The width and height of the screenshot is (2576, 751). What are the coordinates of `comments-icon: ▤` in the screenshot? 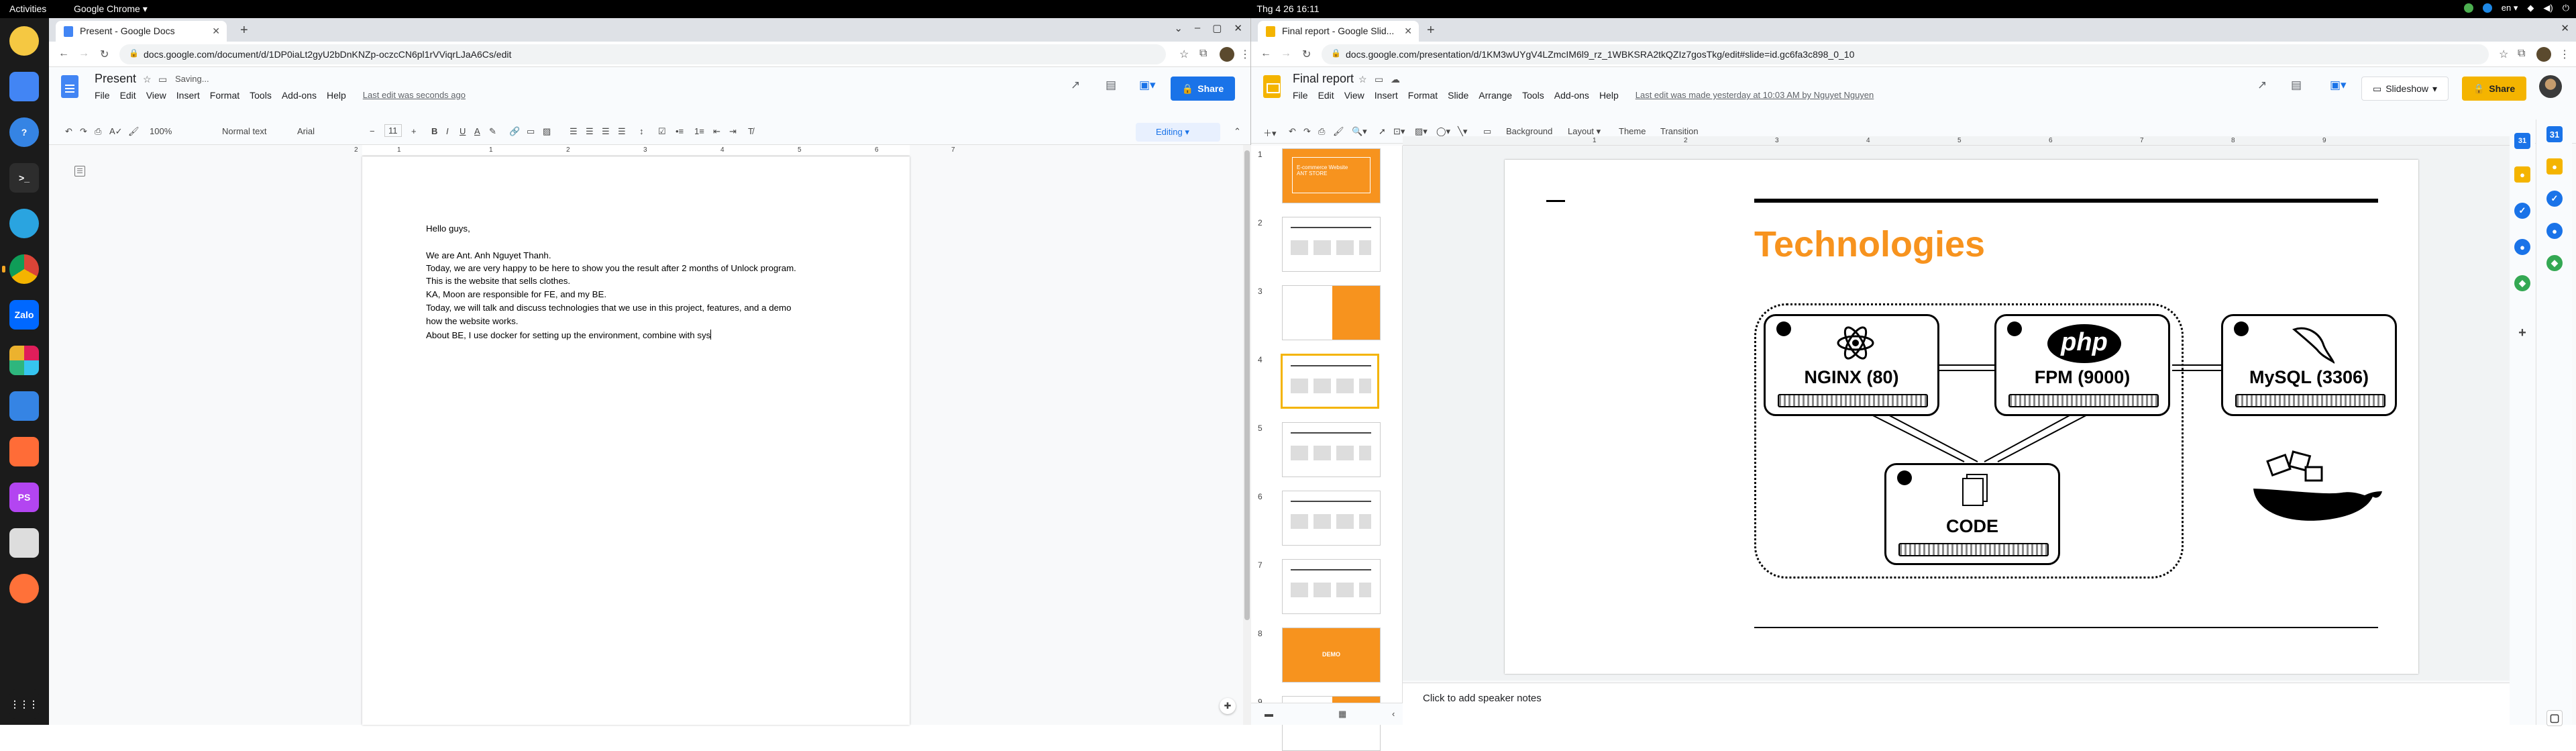 It's located at (1111, 86).